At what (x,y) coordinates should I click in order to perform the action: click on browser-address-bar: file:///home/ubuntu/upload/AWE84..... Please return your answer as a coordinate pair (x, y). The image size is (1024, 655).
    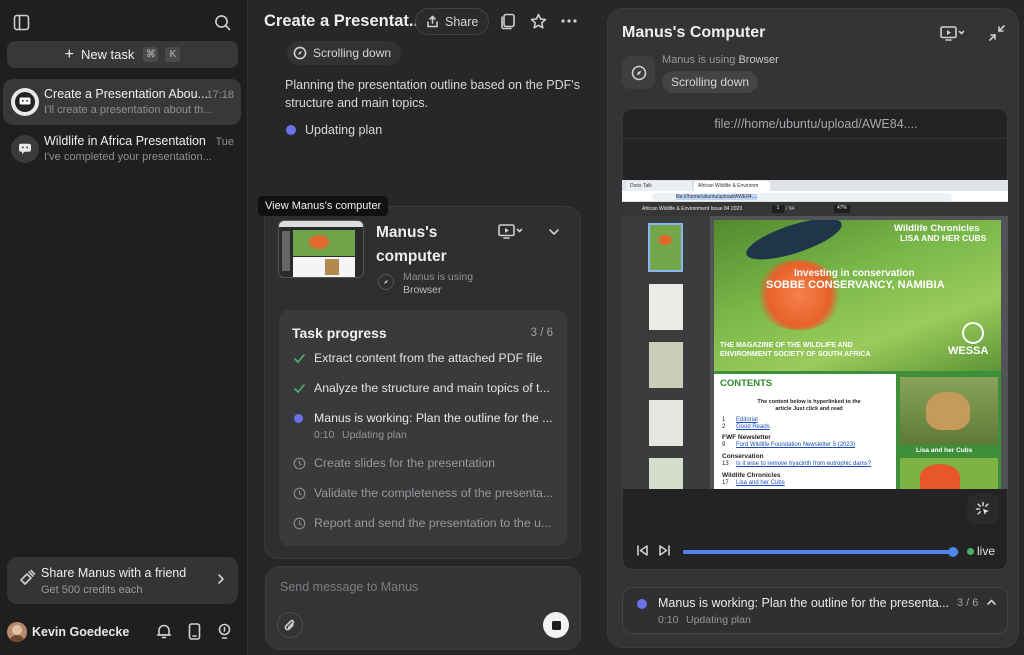
    Looking at the image, I should click on (802, 196).